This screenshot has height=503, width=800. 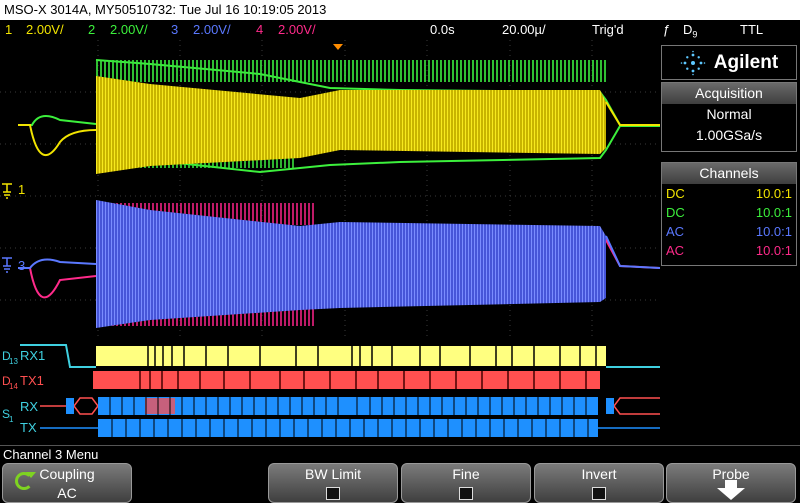 I want to click on ch2-number: 2, so click(x=91, y=30).